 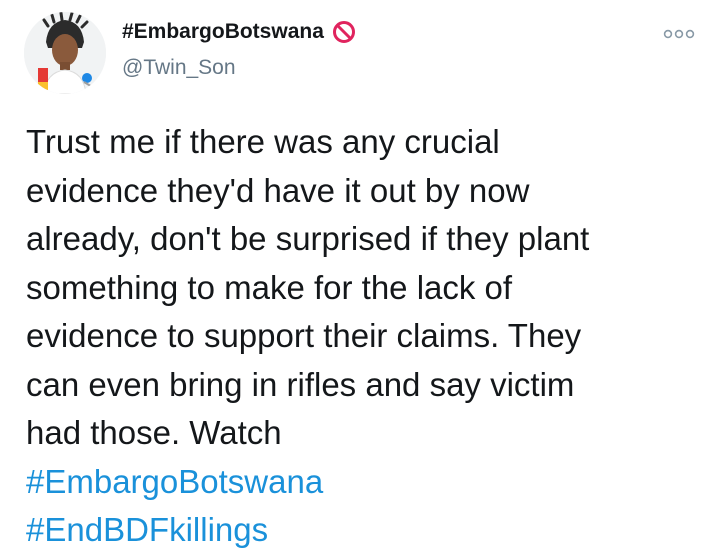 I want to click on tweet-text-line: evidence to support their claims. They, so click(x=304, y=335).